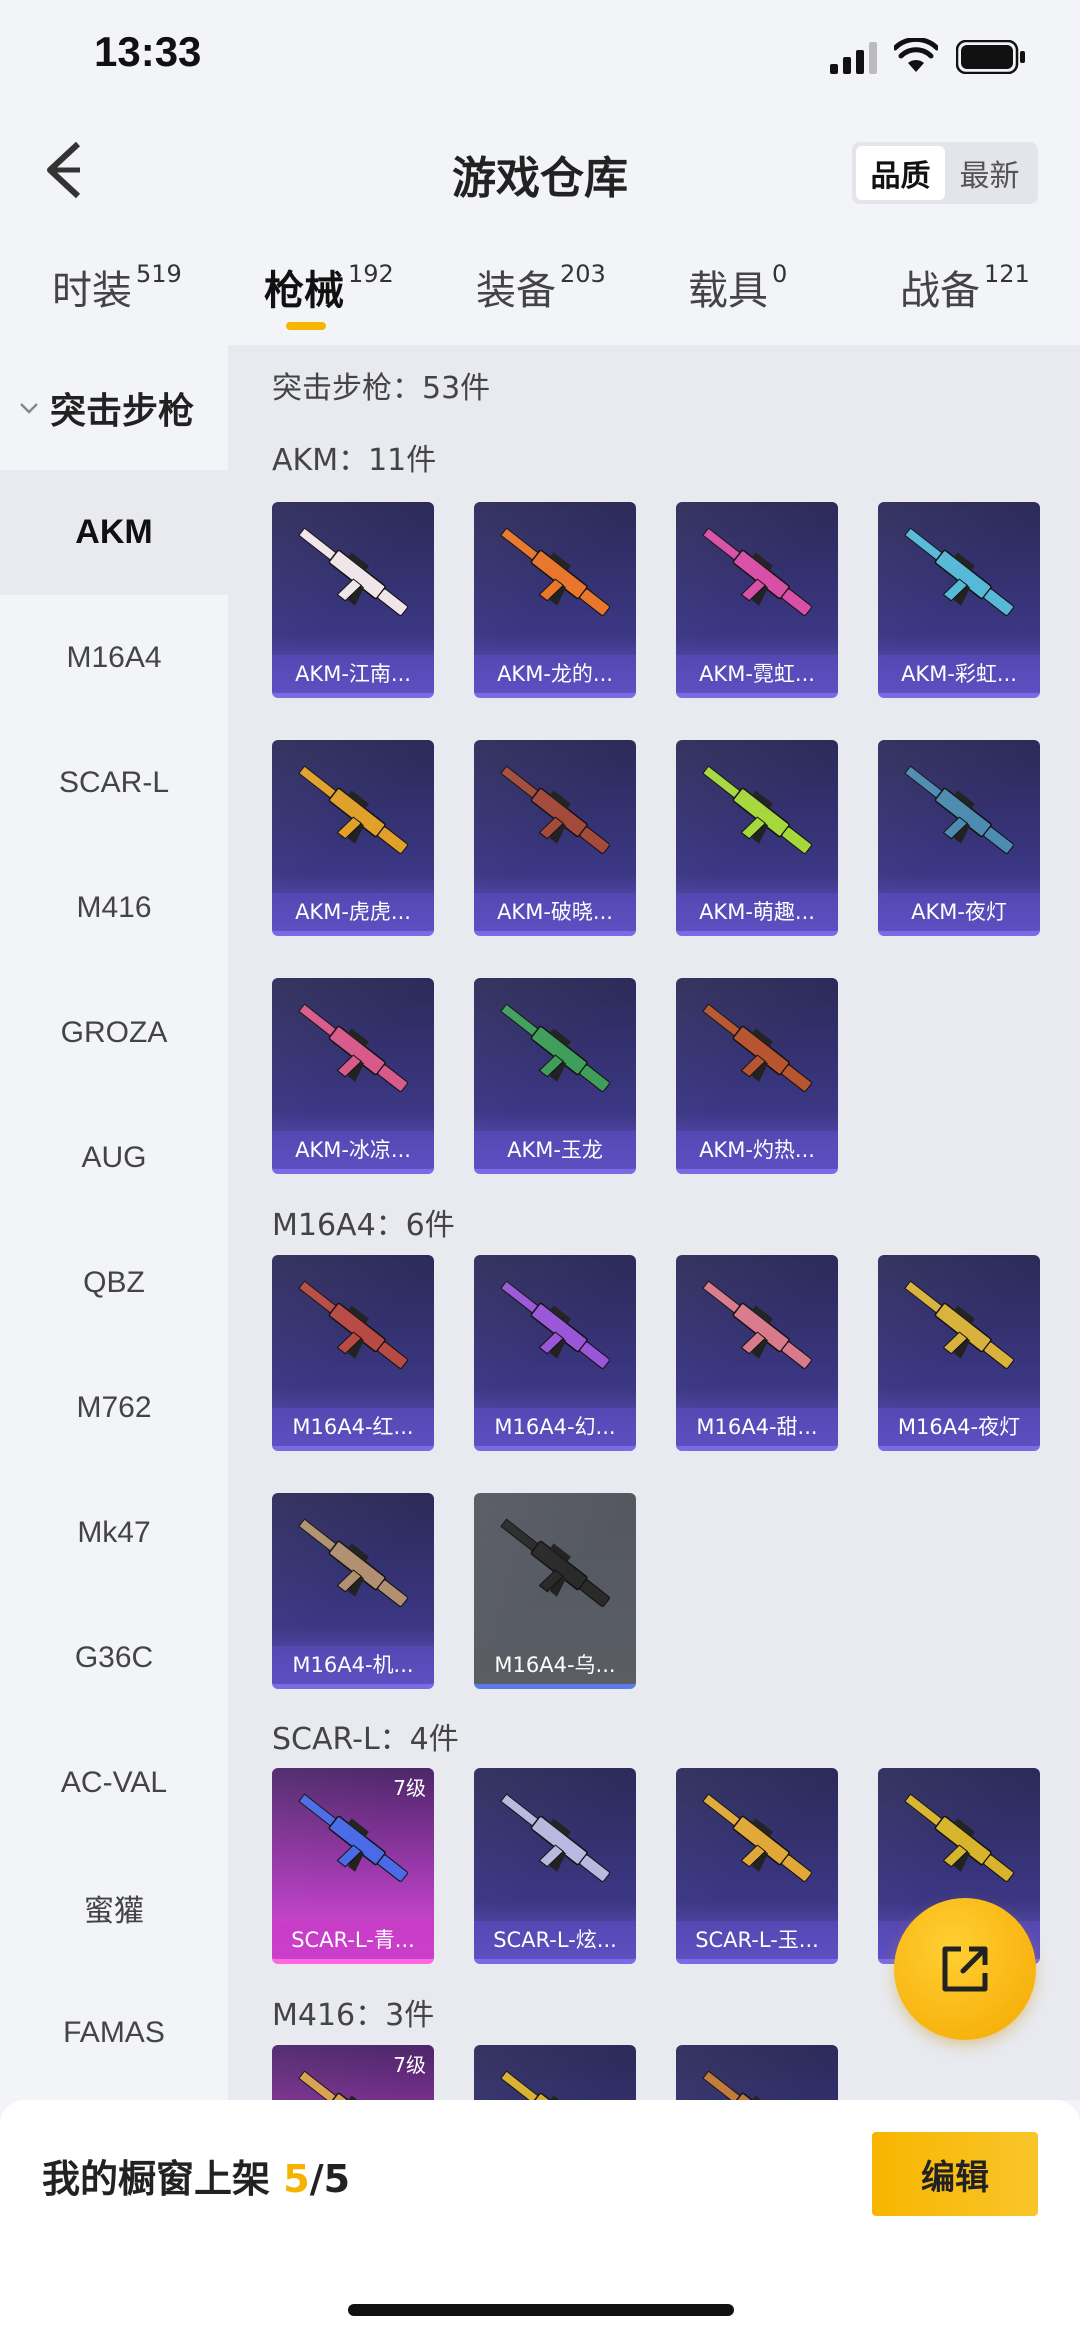 The width and height of the screenshot is (1080, 2337). Describe the element at coordinates (900, 173) in the screenshot. I see `sort-quality-button: 品质` at that location.